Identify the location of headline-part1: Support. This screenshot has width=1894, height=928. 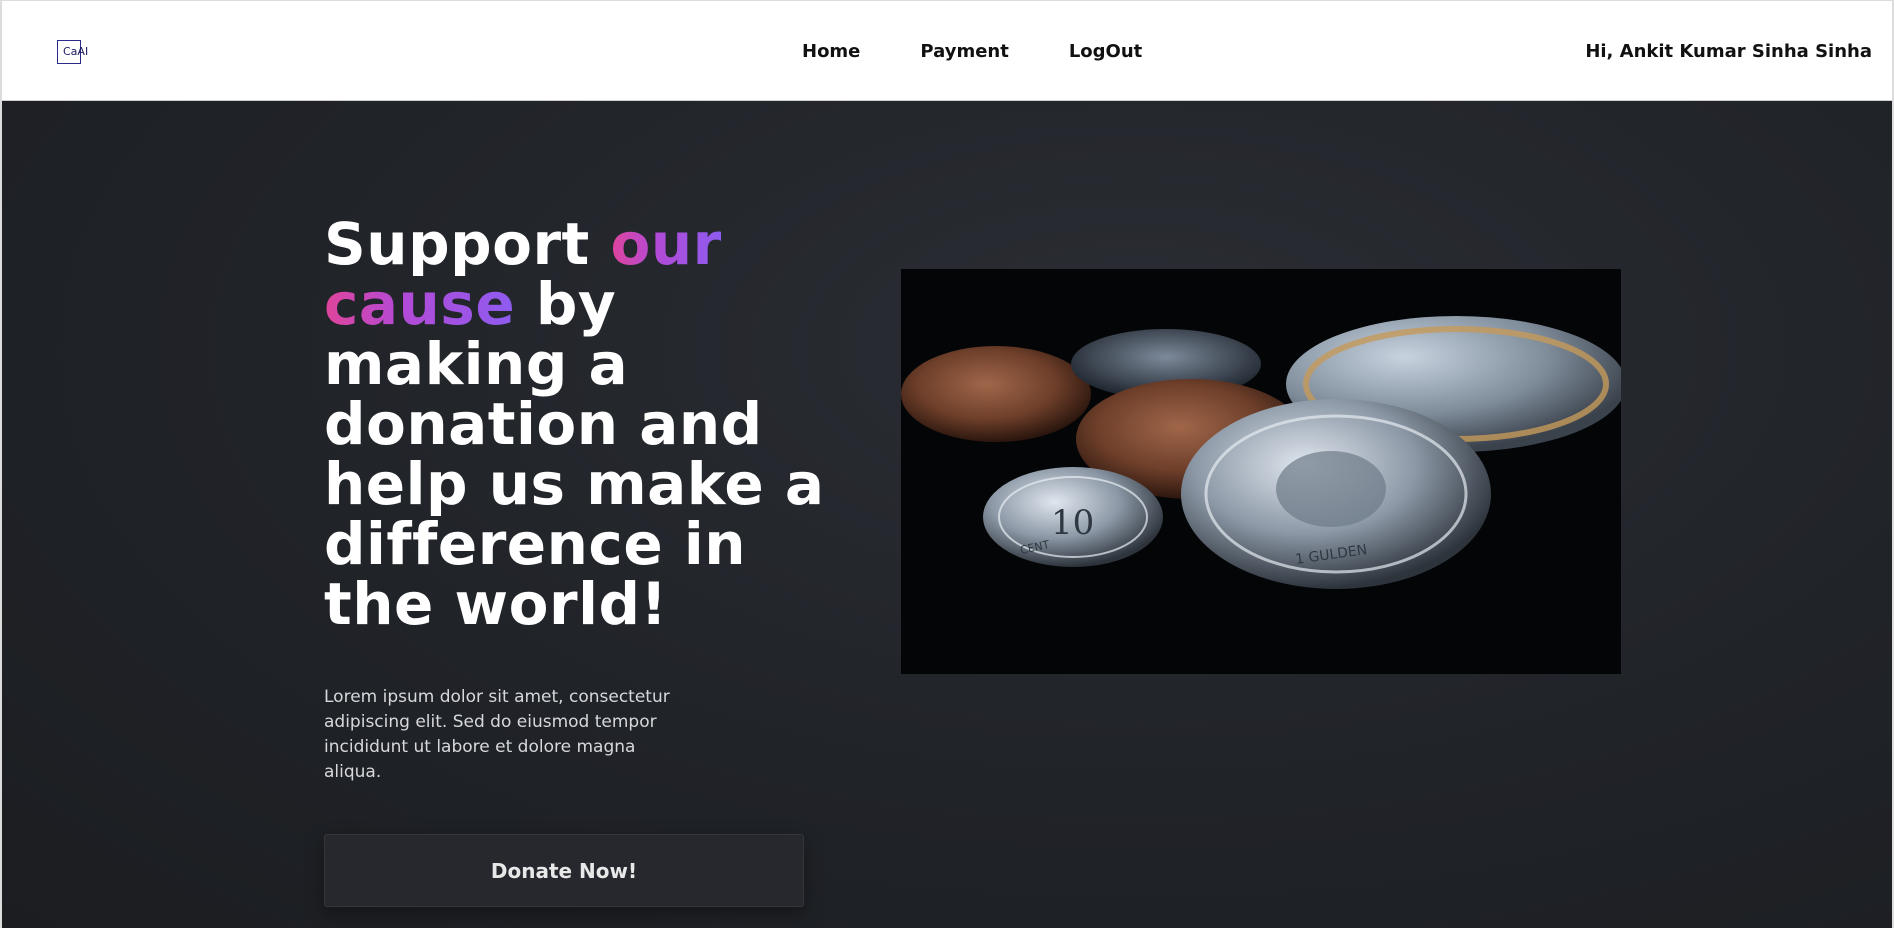
(467, 244).